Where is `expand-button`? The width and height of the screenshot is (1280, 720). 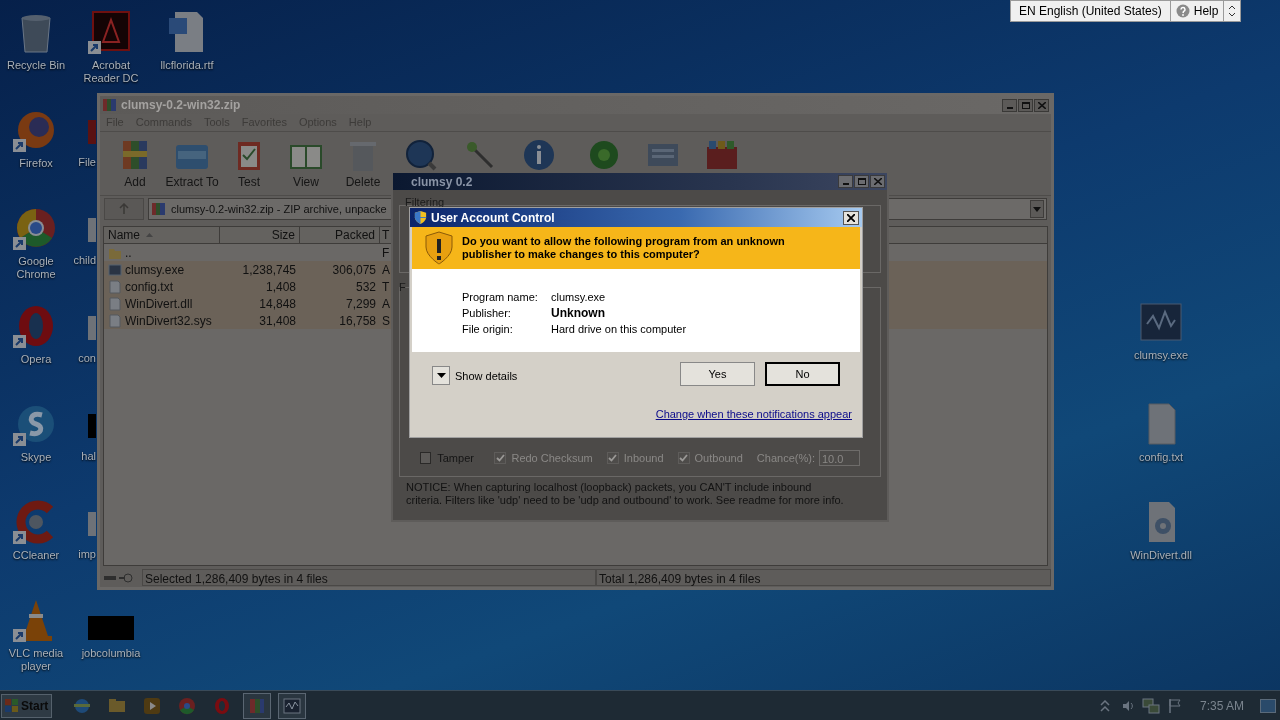
expand-button is located at coordinates (441, 375).